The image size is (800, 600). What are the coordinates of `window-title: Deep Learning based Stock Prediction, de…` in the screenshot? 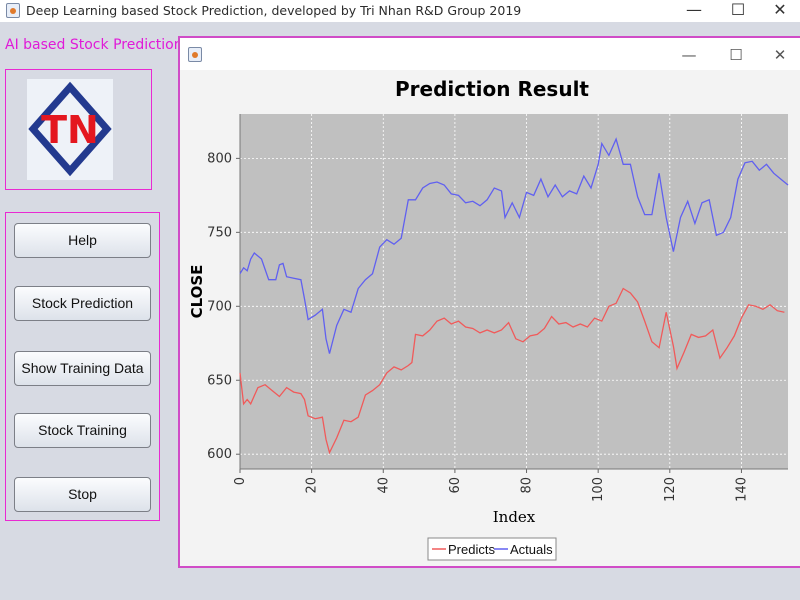 It's located at (274, 10).